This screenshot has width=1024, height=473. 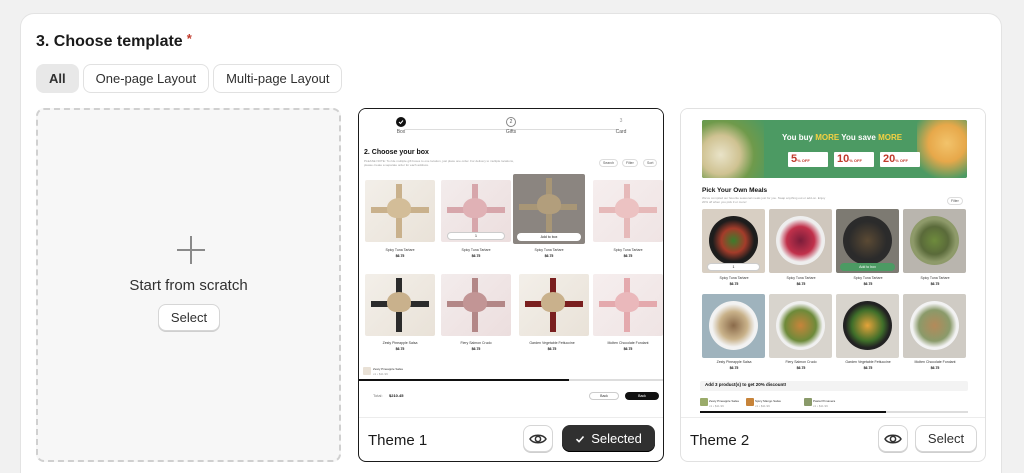 I want to click on checkmark-icon, so click(x=580, y=439).